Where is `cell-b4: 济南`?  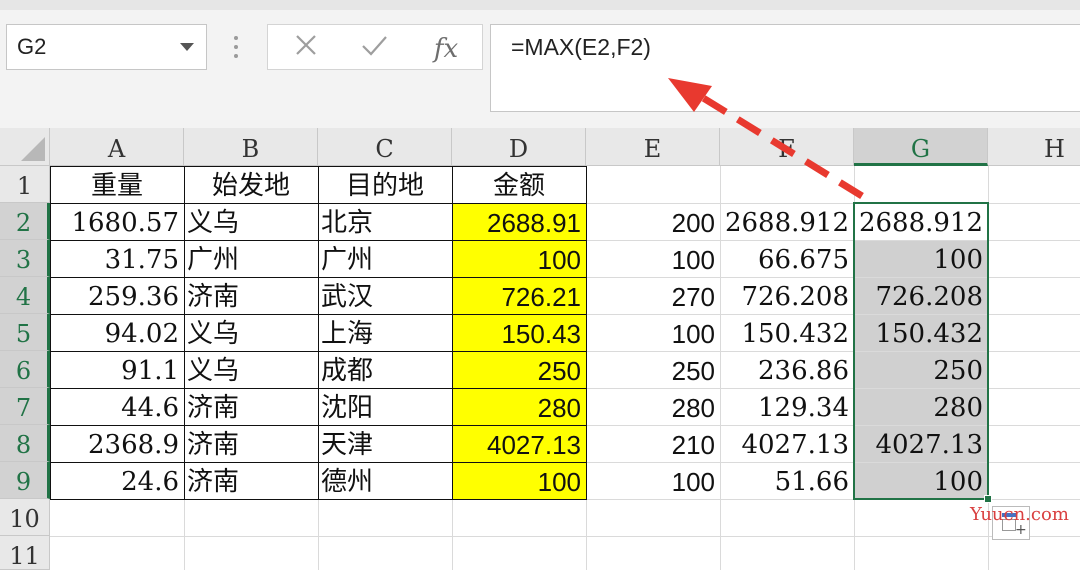
cell-b4: 济南 is located at coordinates (251, 295).